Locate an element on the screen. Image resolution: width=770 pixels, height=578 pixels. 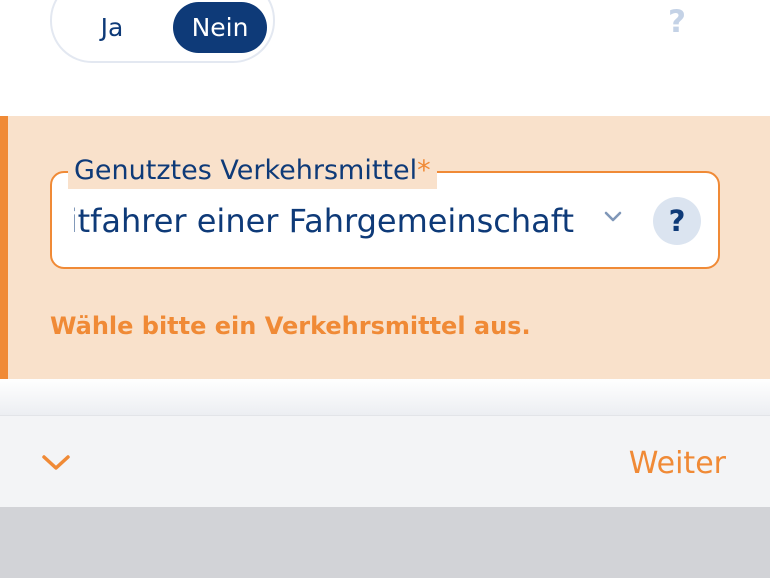
toggle-option-ja: Ja is located at coordinates (112, 27).